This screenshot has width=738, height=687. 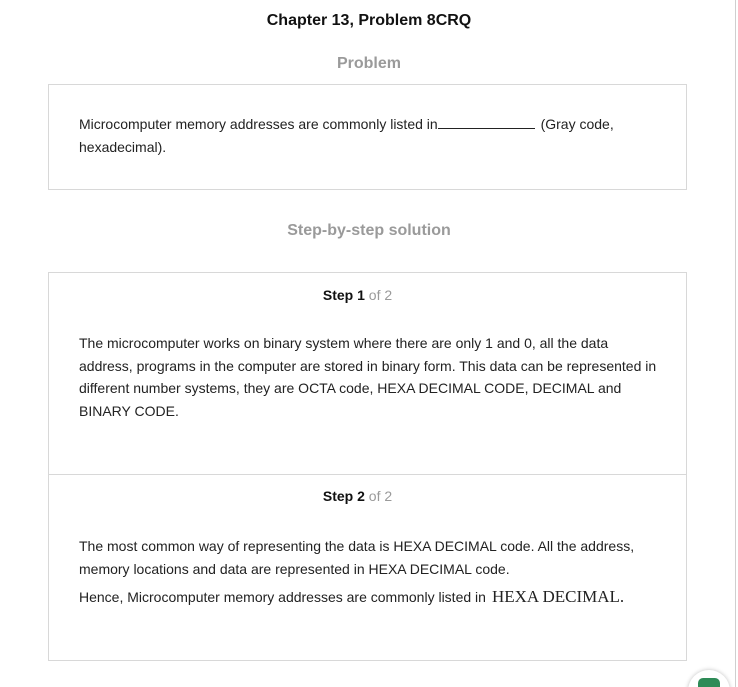 What do you see at coordinates (486, 122) in the screenshot?
I see `answer-blank` at bounding box center [486, 122].